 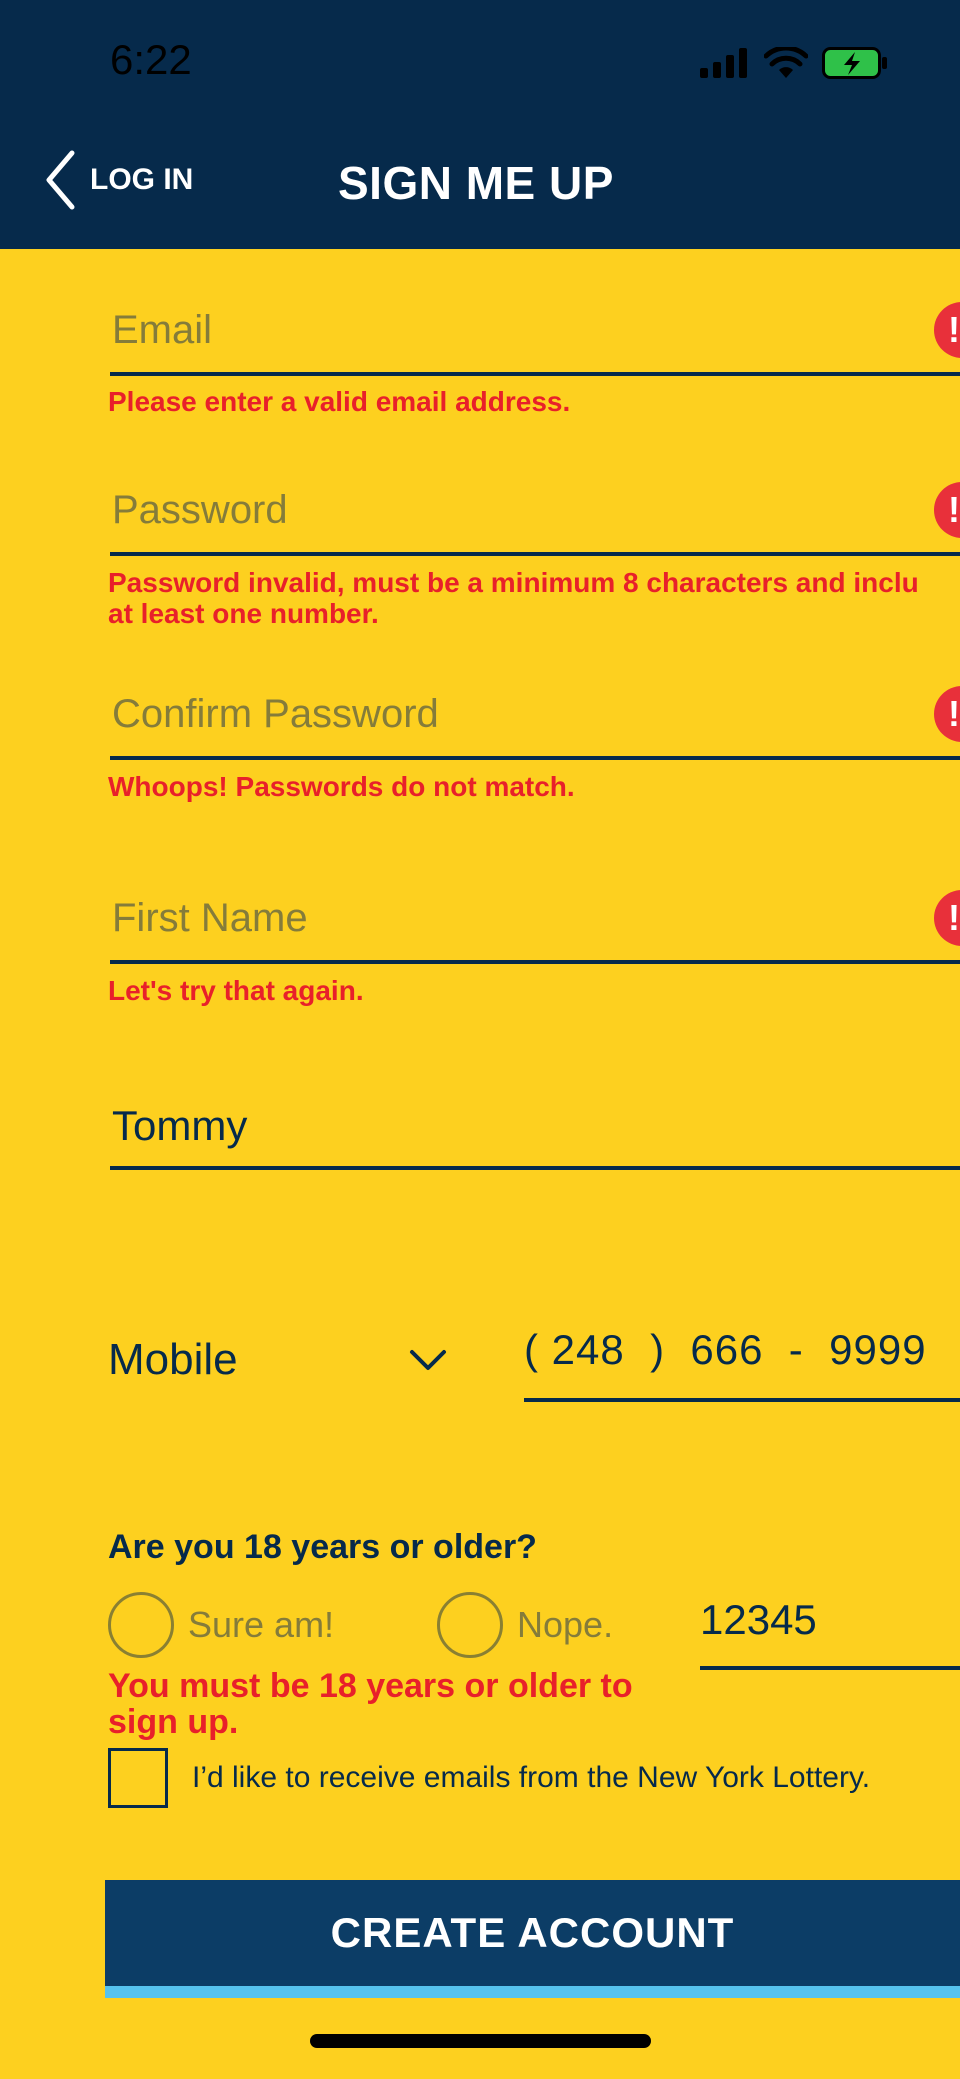 I want to click on home-indicator, so click(x=480, y=2041).